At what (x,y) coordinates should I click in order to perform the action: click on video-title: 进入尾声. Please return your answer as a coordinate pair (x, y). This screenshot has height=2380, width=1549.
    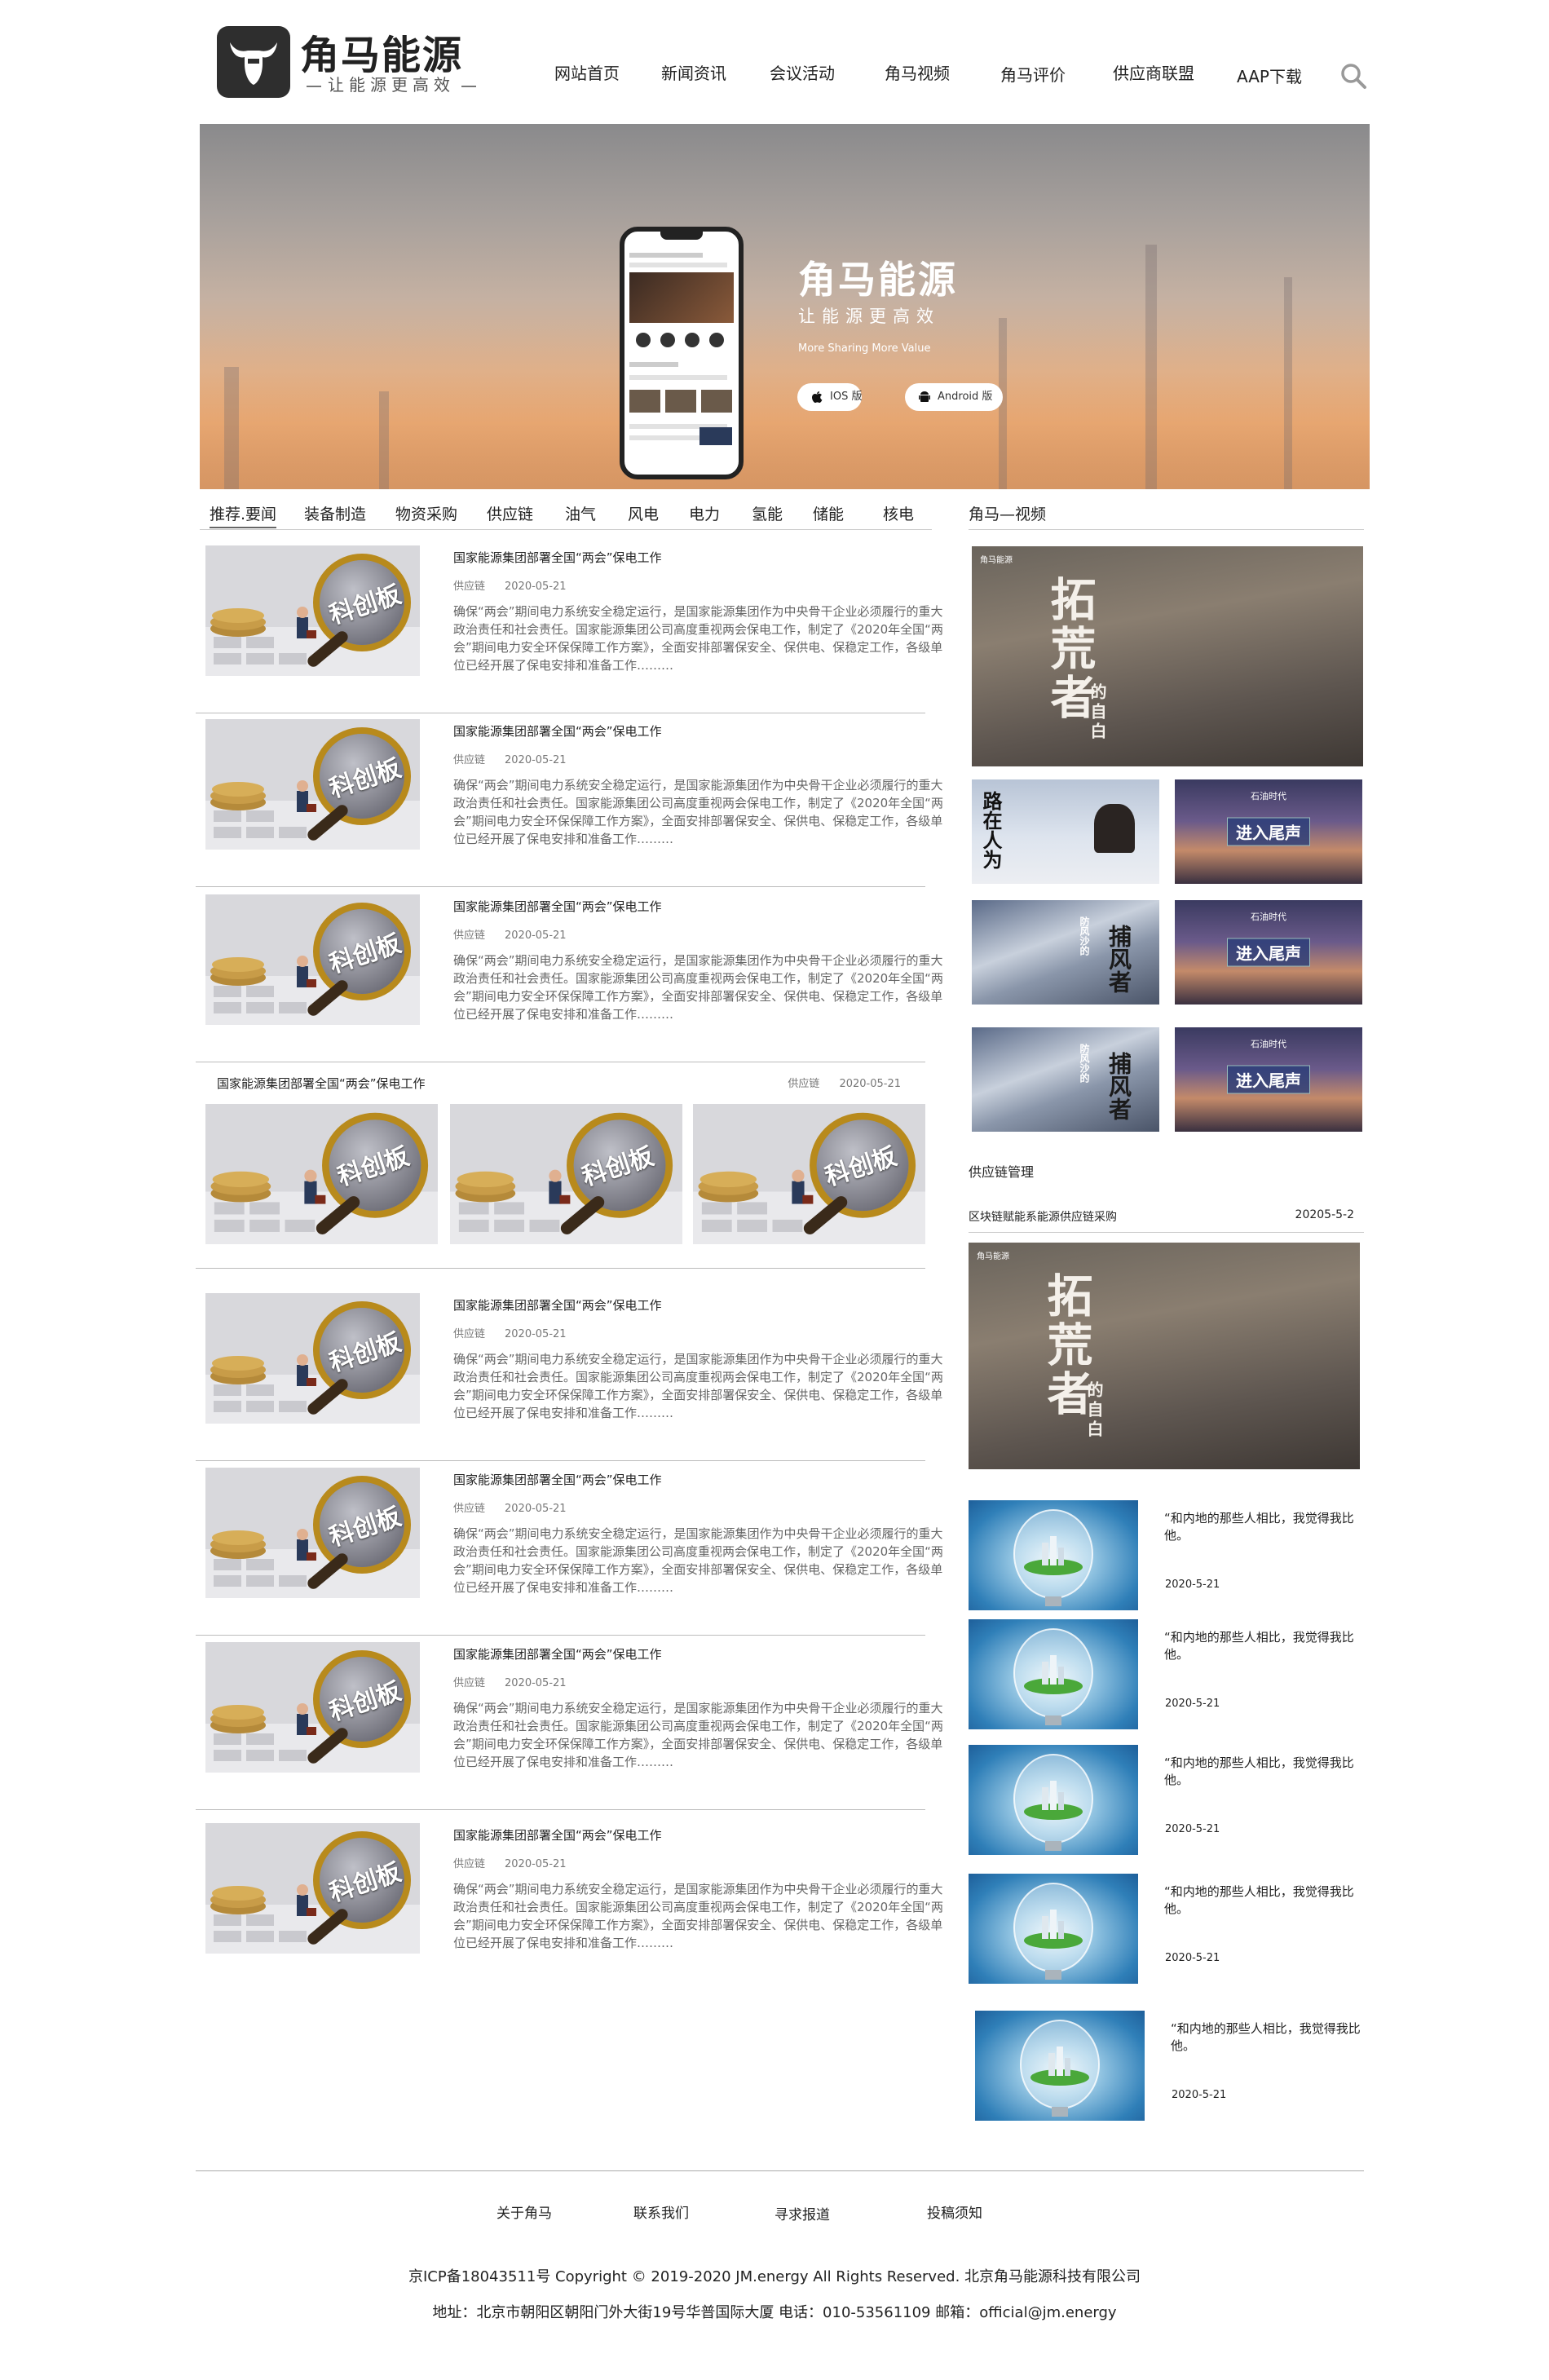
    Looking at the image, I should click on (1268, 832).